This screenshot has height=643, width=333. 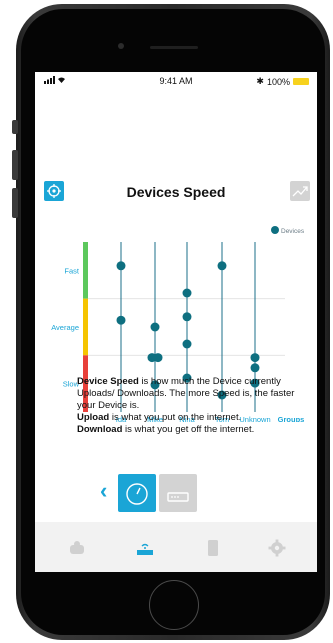 I want to click on speed-level-bar-average, so click(x=85, y=327).